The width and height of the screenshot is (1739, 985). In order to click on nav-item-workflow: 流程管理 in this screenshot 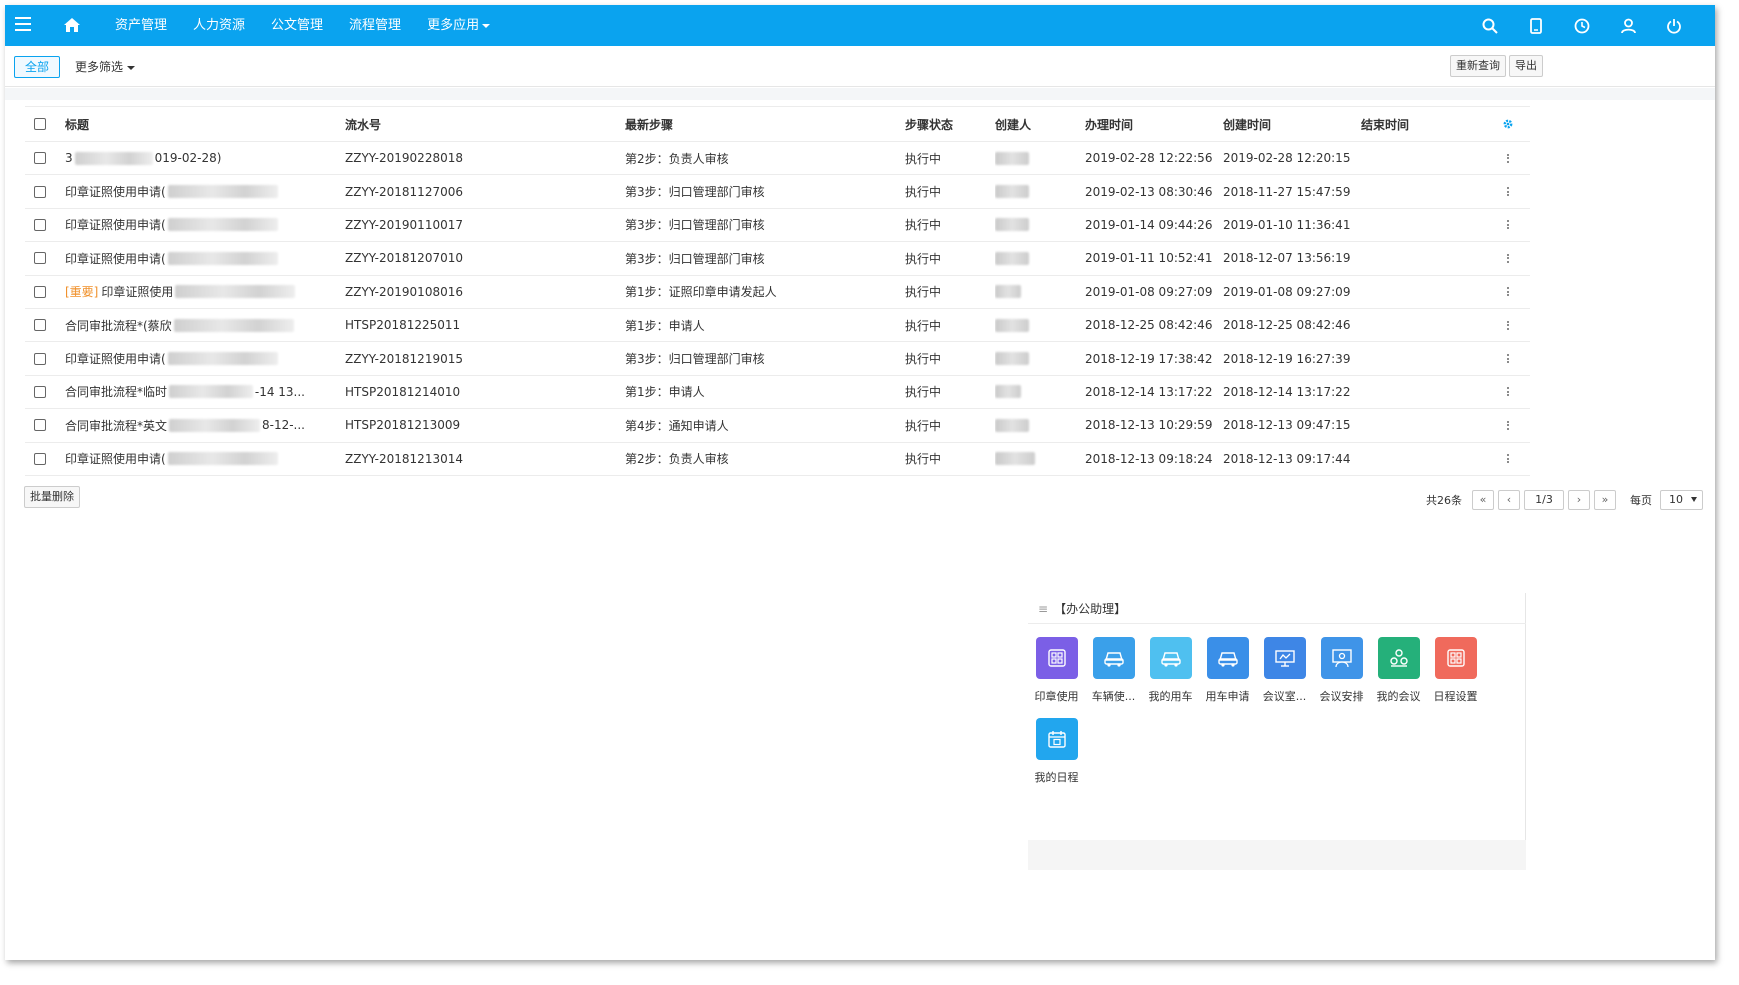, I will do `click(375, 25)`.